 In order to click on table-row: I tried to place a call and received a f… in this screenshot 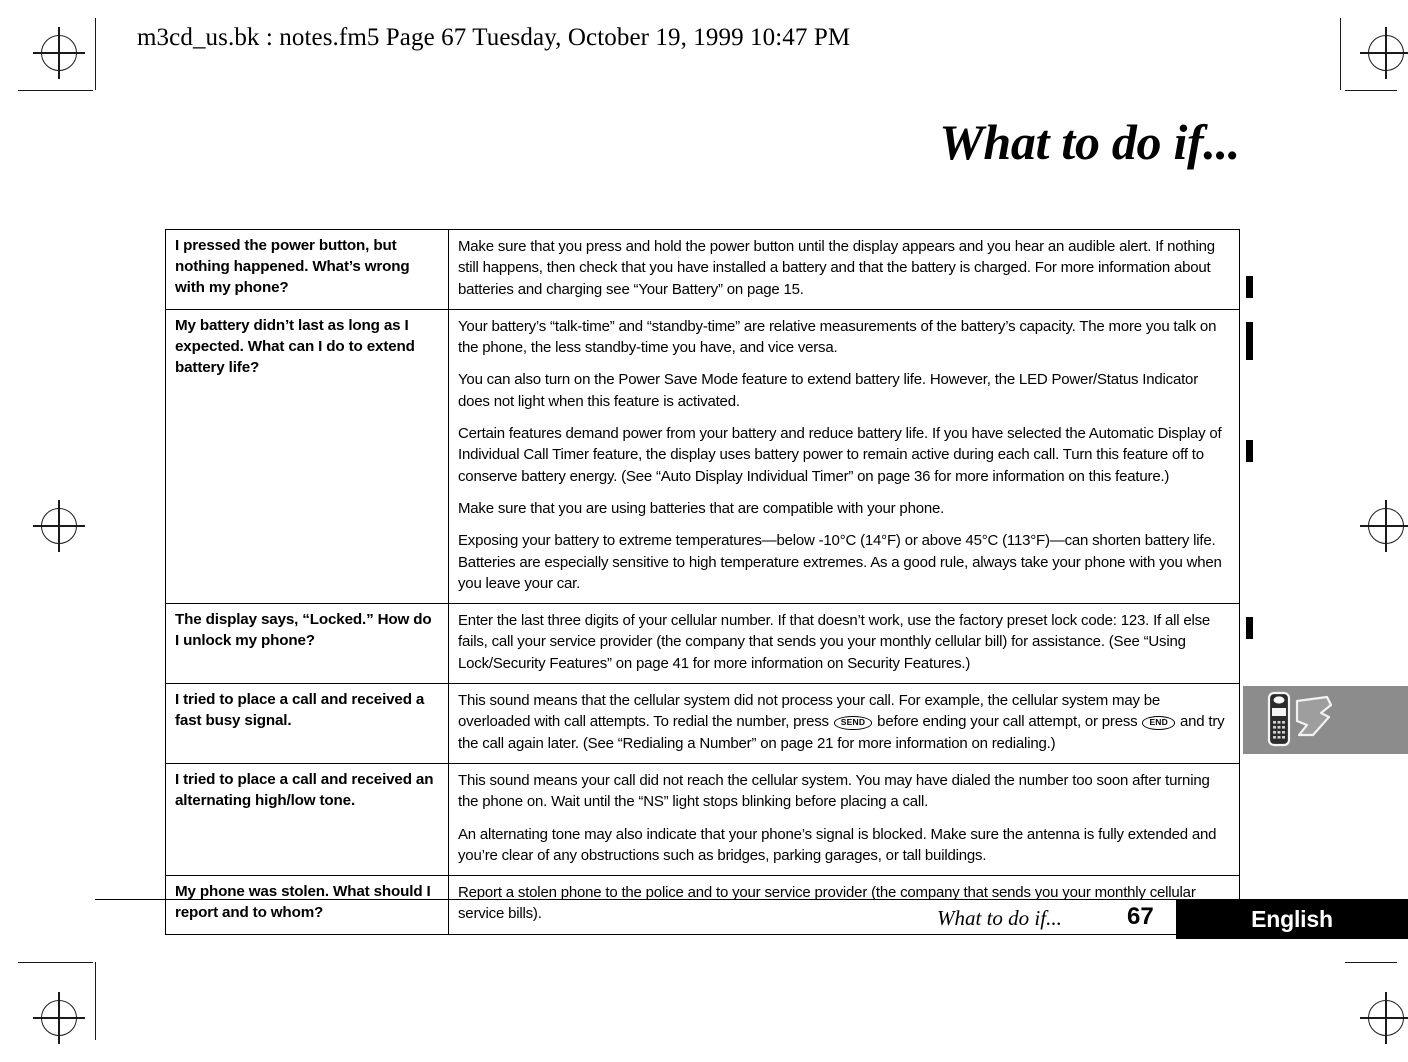, I will do `click(702, 723)`.